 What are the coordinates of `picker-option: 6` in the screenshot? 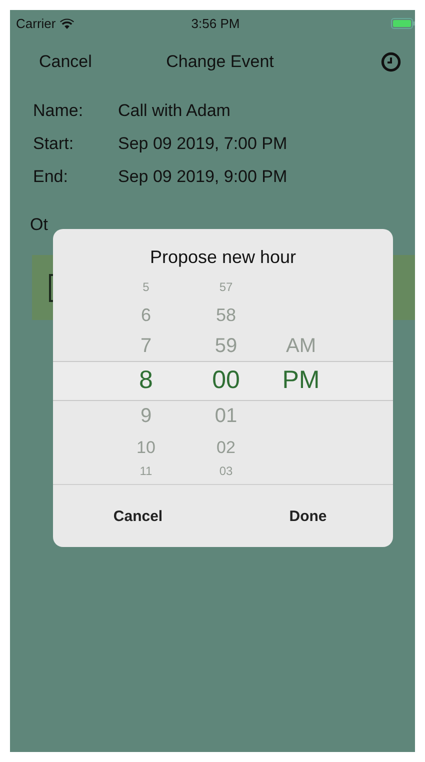 It's located at (145, 315).